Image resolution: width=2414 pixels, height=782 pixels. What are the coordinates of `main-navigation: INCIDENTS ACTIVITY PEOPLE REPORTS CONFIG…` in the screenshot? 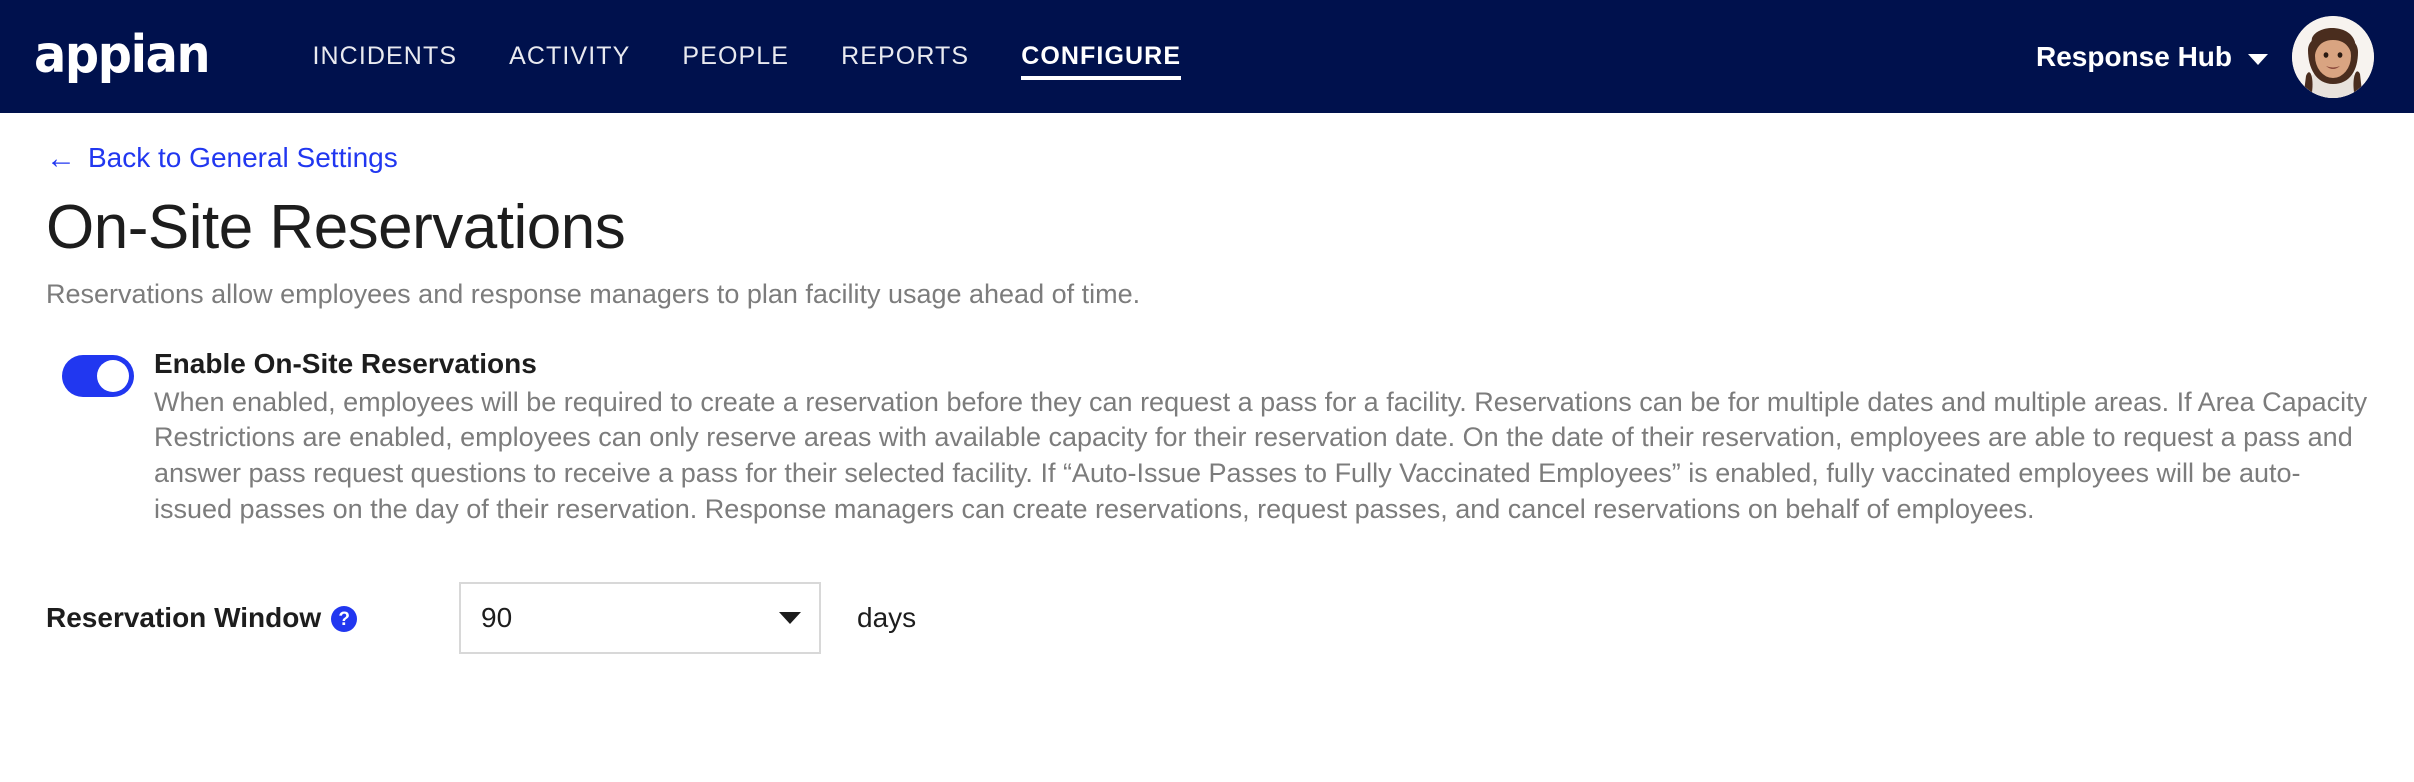 It's located at (746, 56).